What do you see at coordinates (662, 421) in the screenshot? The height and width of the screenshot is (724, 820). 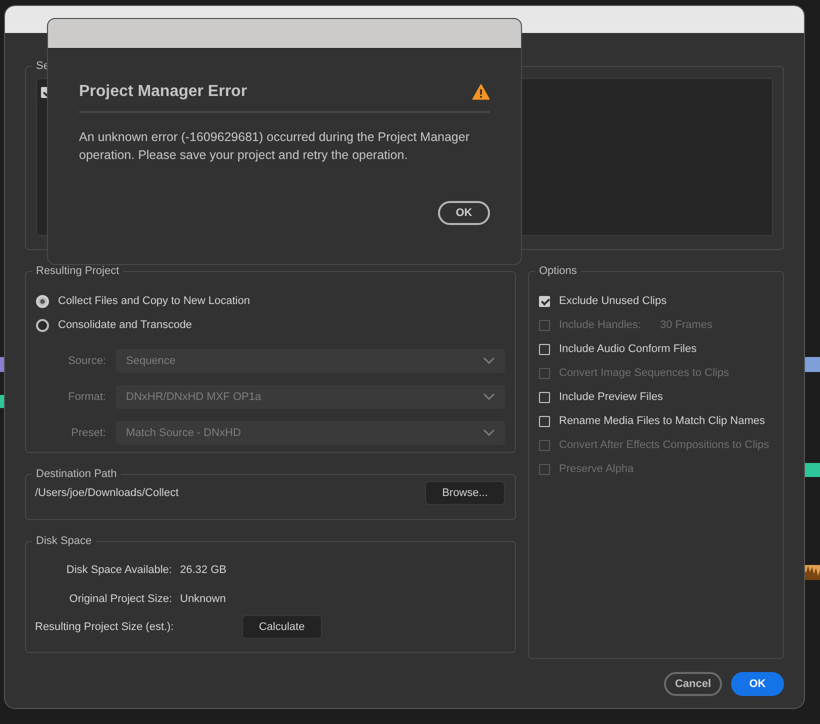 I see `checkbox-label: Rename Media Files to Match Clip Names` at bounding box center [662, 421].